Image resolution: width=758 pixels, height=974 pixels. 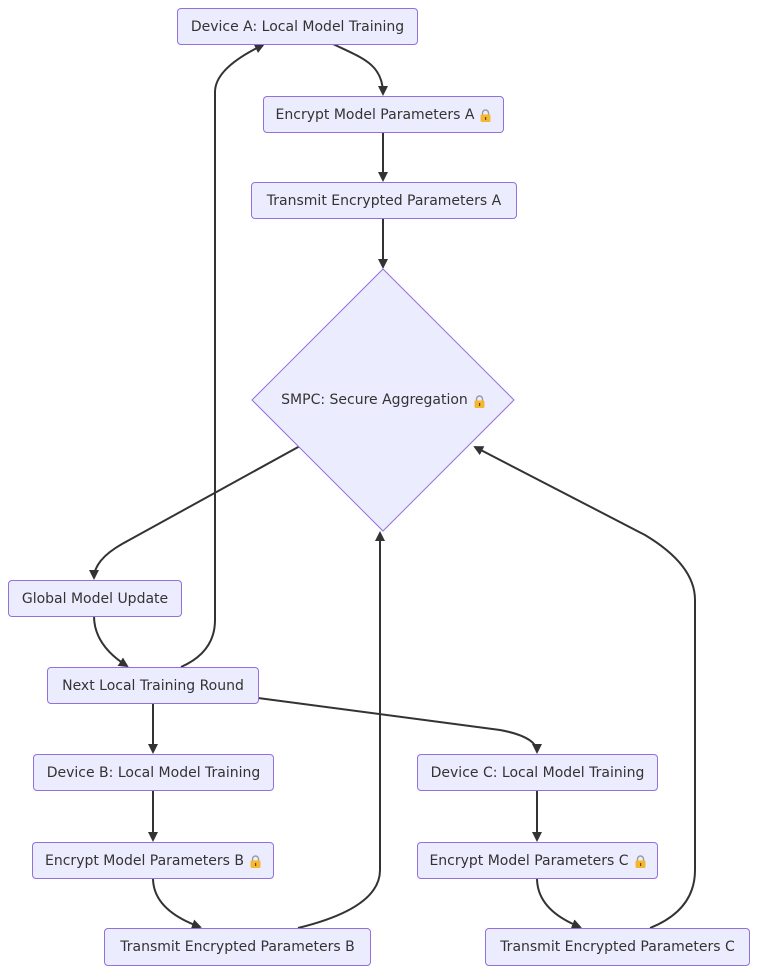 What do you see at coordinates (374, 400) in the screenshot?
I see `node-label: SMPC: Secure Aggregation` at bounding box center [374, 400].